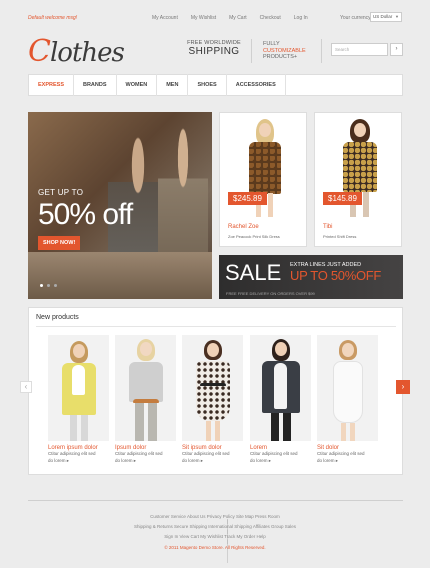 The height and width of the screenshot is (568, 430). Describe the element at coordinates (215, 500) in the screenshot. I see `footer-divider` at that location.